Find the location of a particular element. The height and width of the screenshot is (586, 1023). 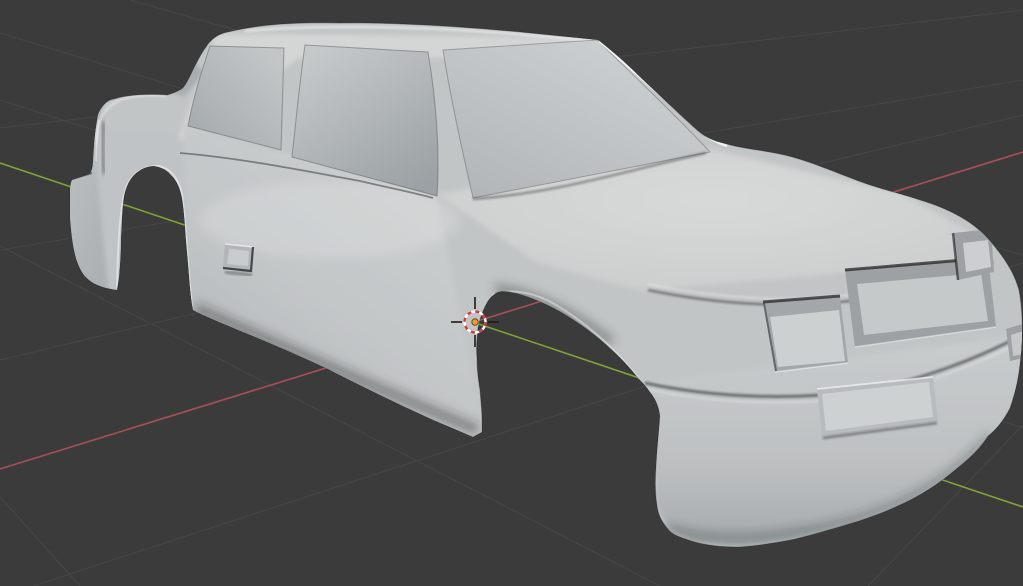

headlight-recess is located at coordinates (805, 333).